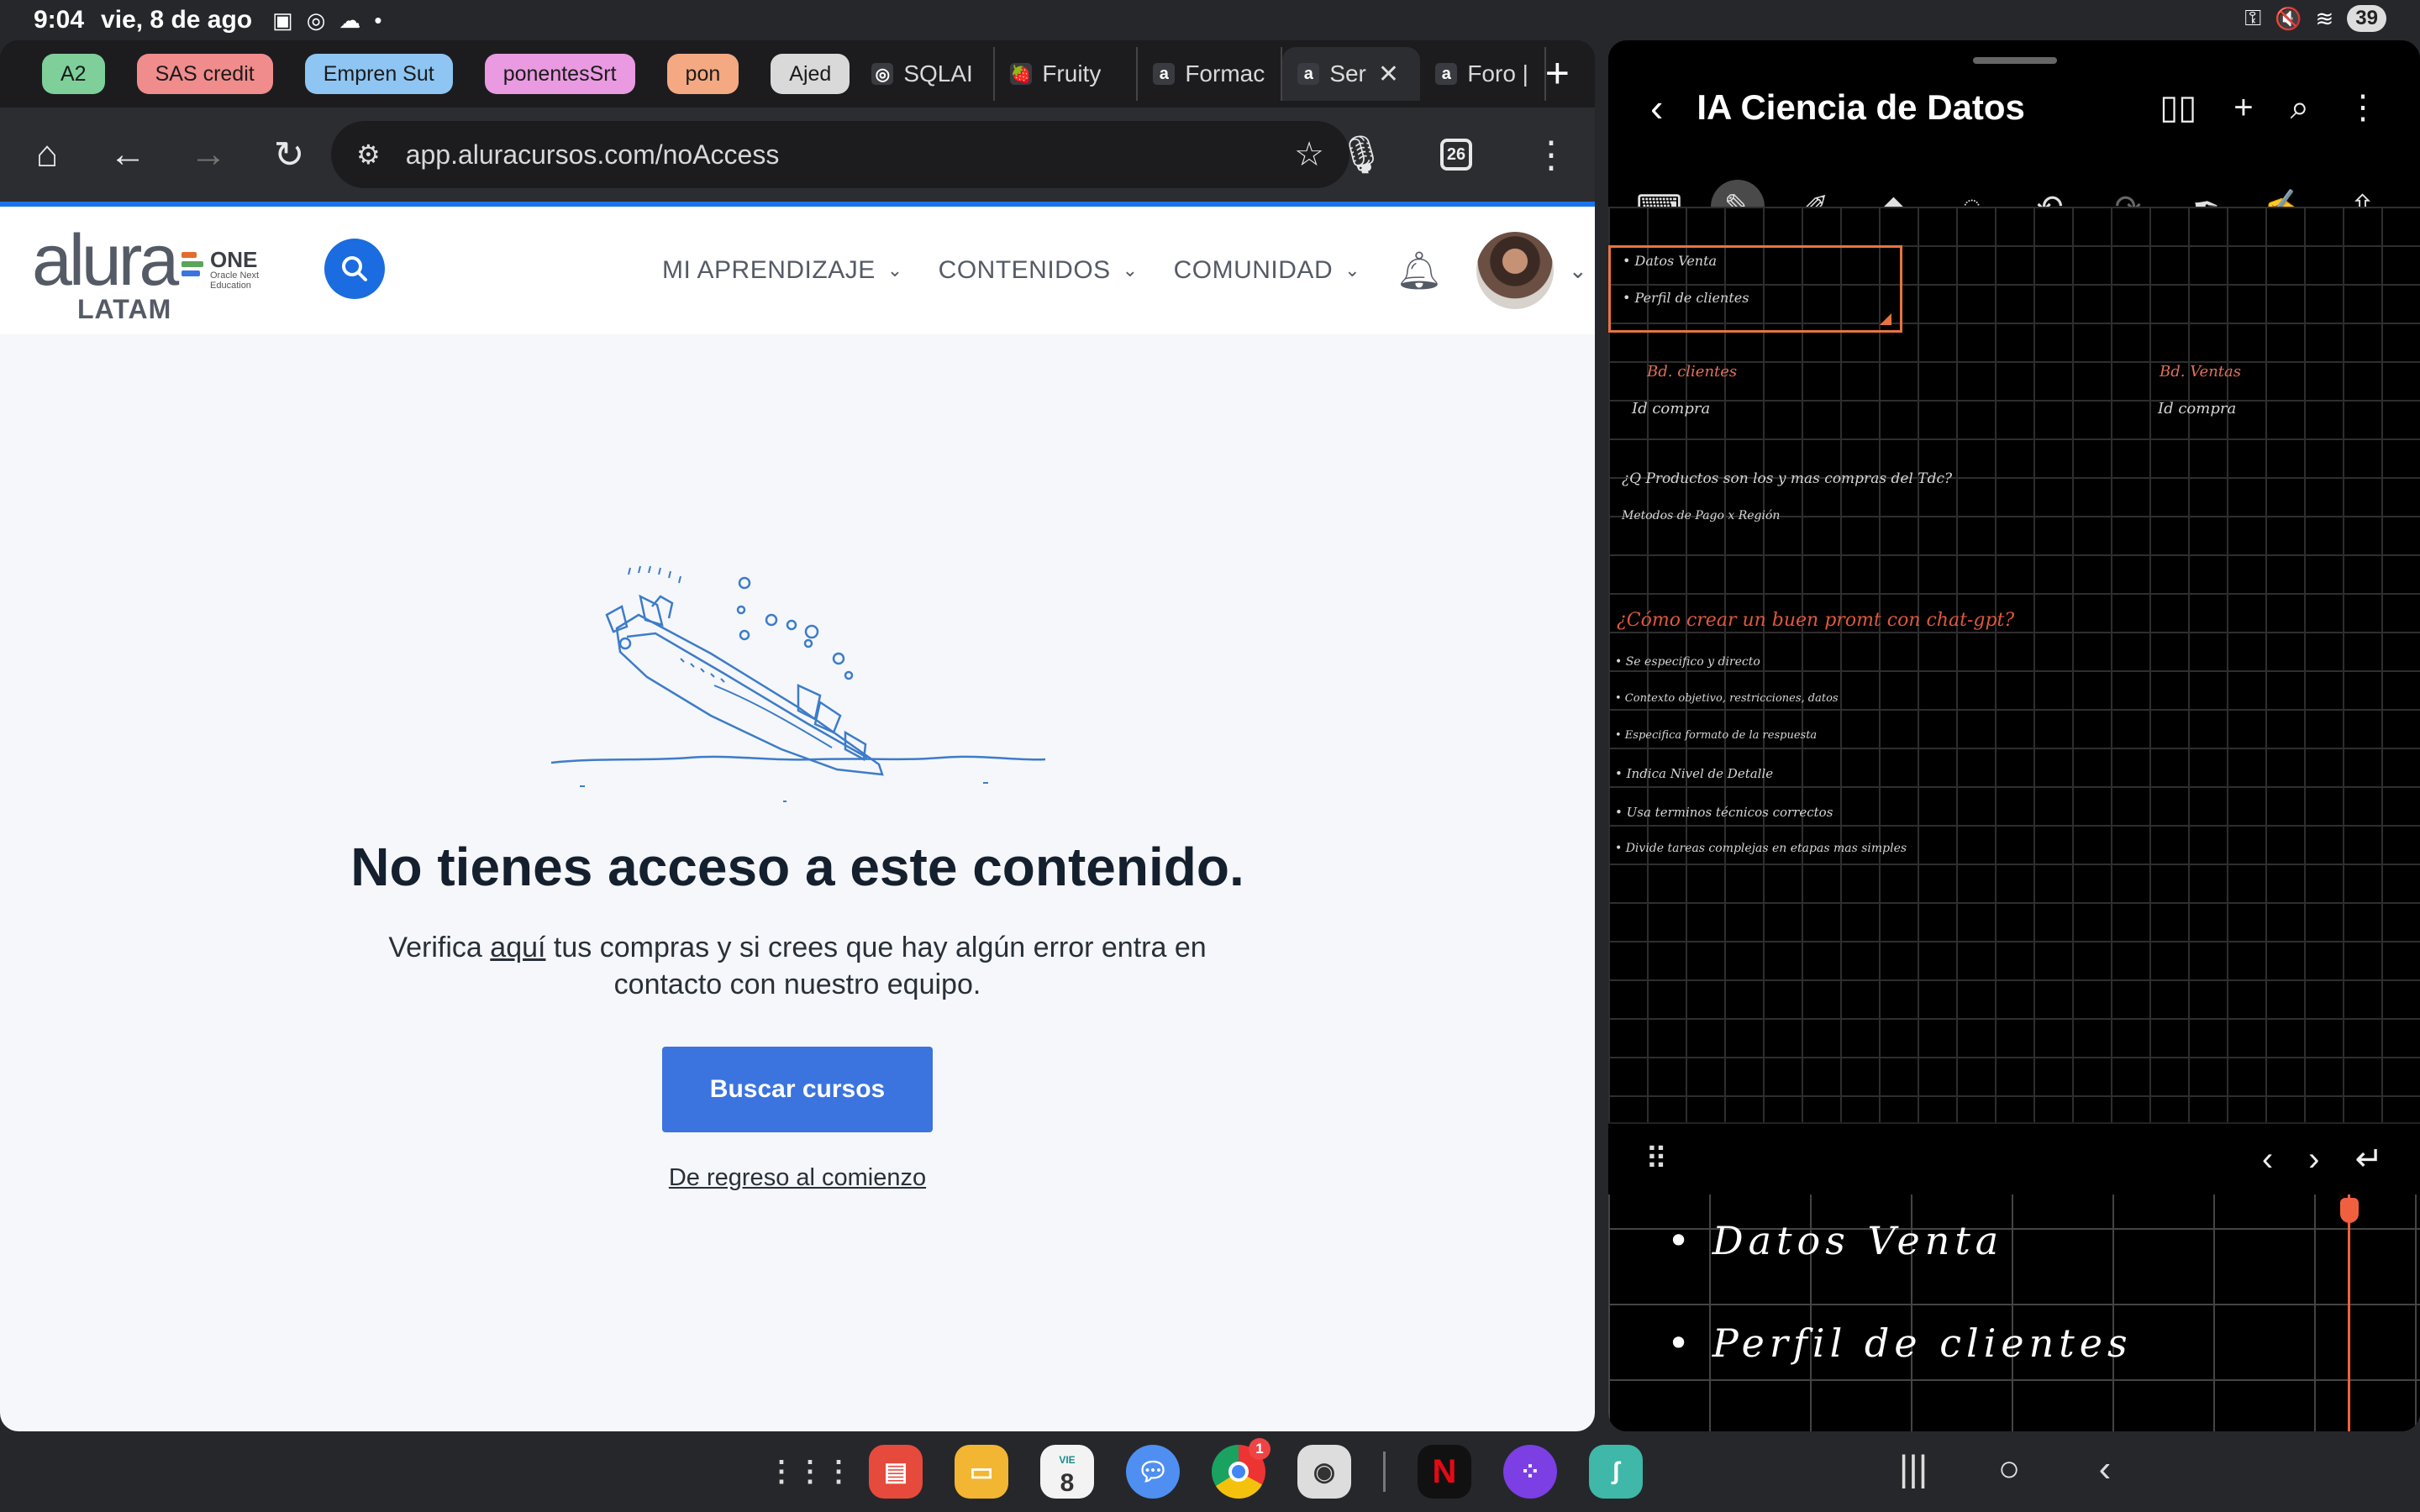 The image size is (2420, 1512). What do you see at coordinates (1835, 1240) in the screenshot?
I see `pad-line-1: • Datos Venta` at bounding box center [1835, 1240].